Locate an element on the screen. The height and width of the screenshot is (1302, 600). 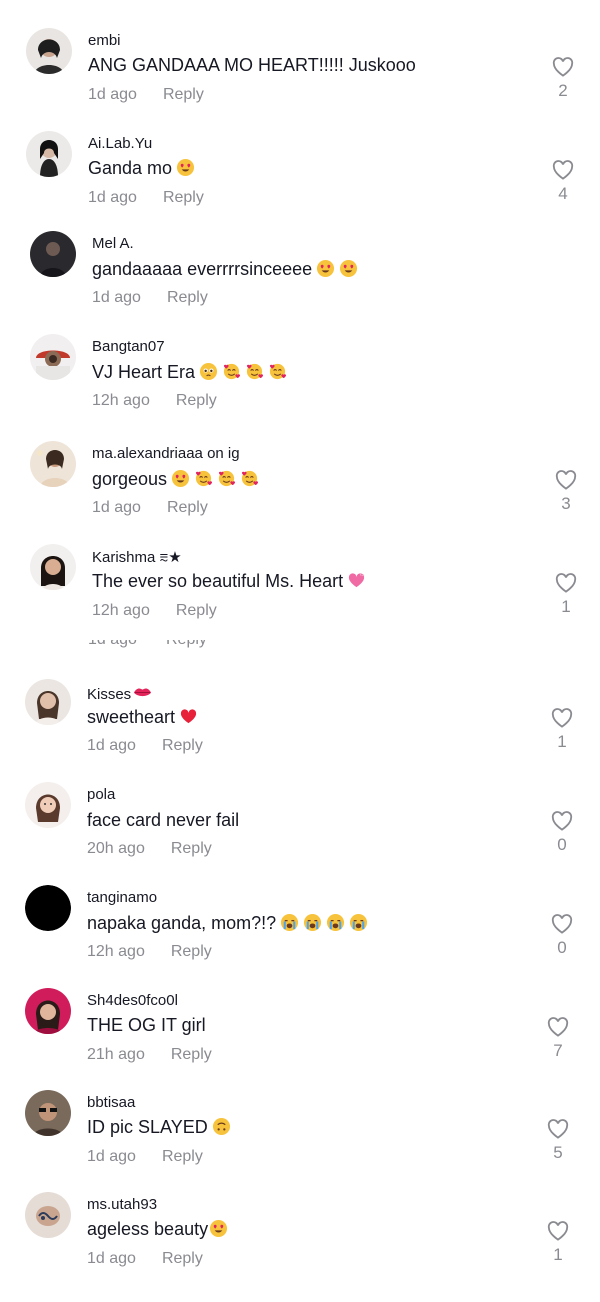
comment-text: ANG GANDAAA MO HEART!!!!! Juskooo is located at coordinates (252, 65).